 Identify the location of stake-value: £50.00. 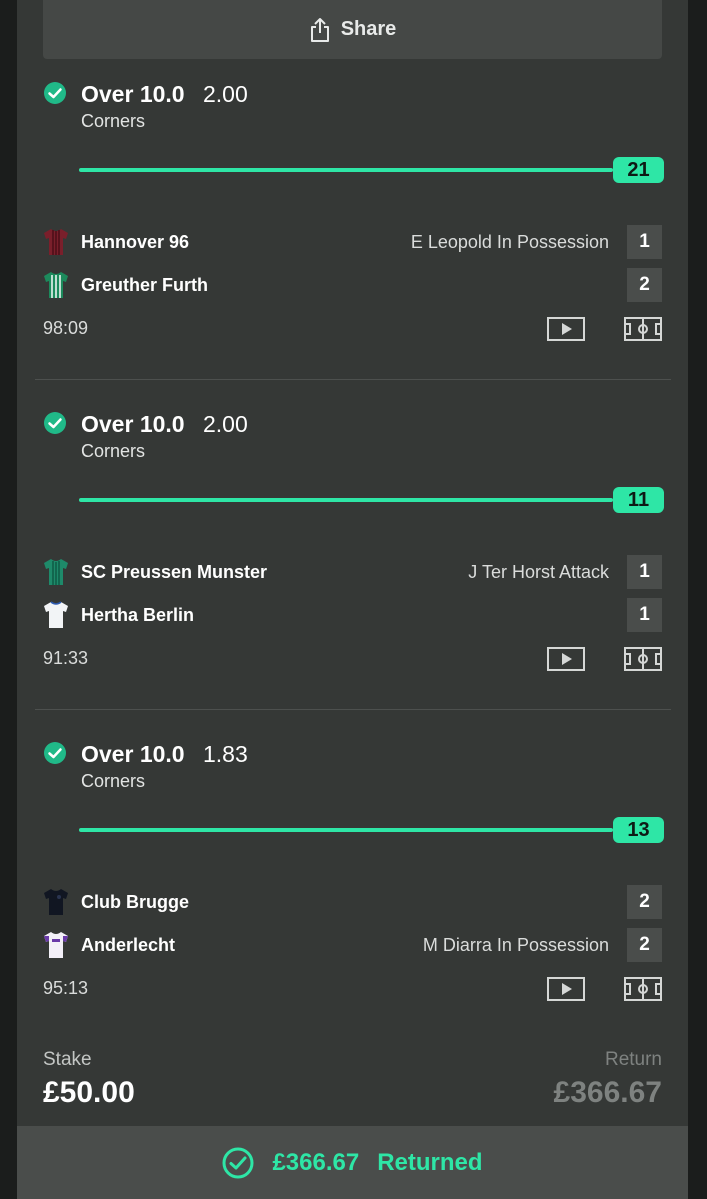
(89, 1092).